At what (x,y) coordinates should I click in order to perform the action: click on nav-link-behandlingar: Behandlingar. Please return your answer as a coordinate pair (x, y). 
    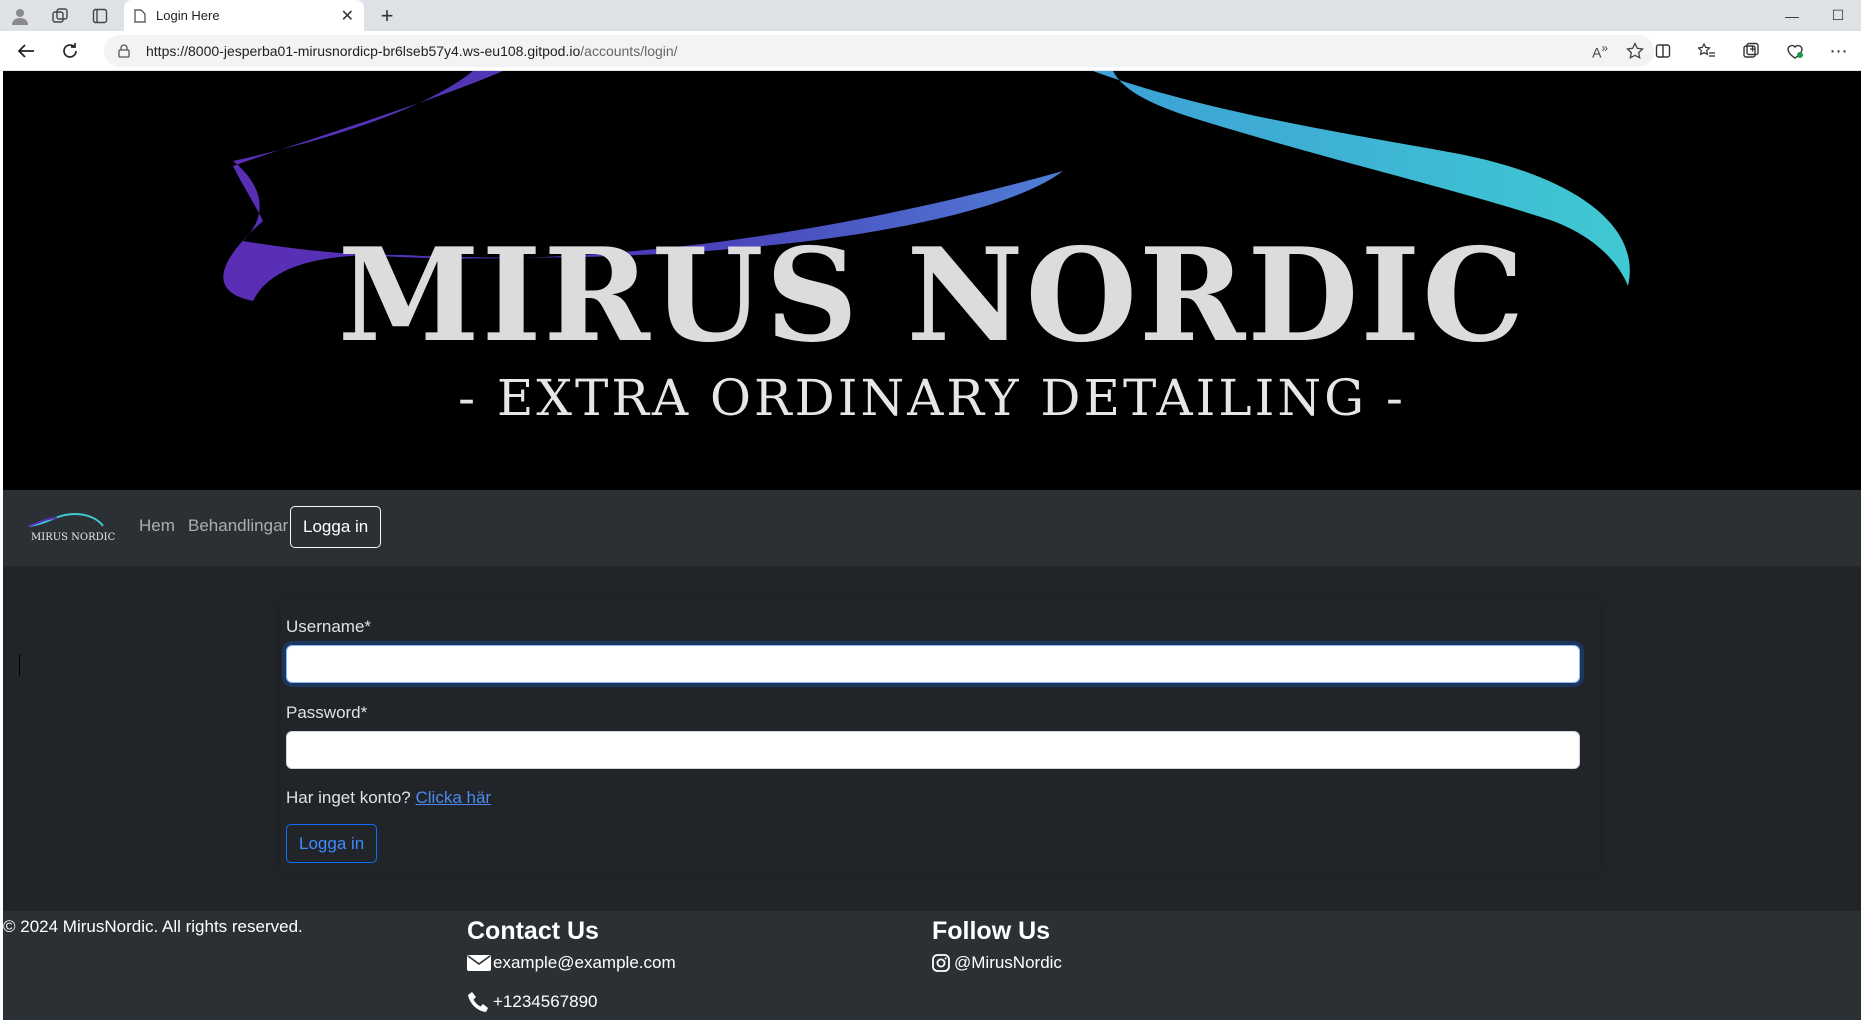
    Looking at the image, I should click on (238, 526).